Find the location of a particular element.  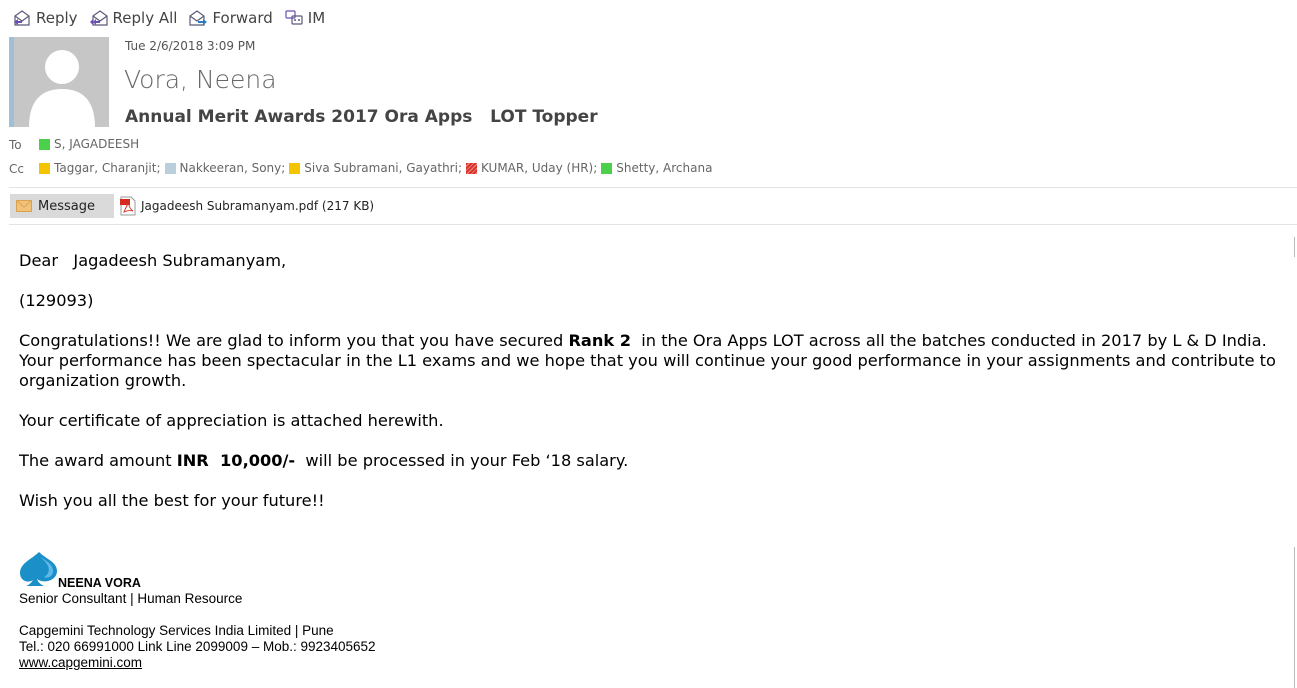

paragraph-text: The award amount is located at coordinates (98, 460).